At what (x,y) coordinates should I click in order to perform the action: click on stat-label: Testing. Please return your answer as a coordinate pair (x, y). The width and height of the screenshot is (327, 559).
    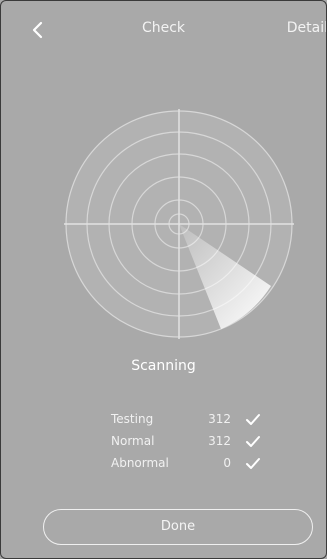
    Looking at the image, I should click on (132, 419).